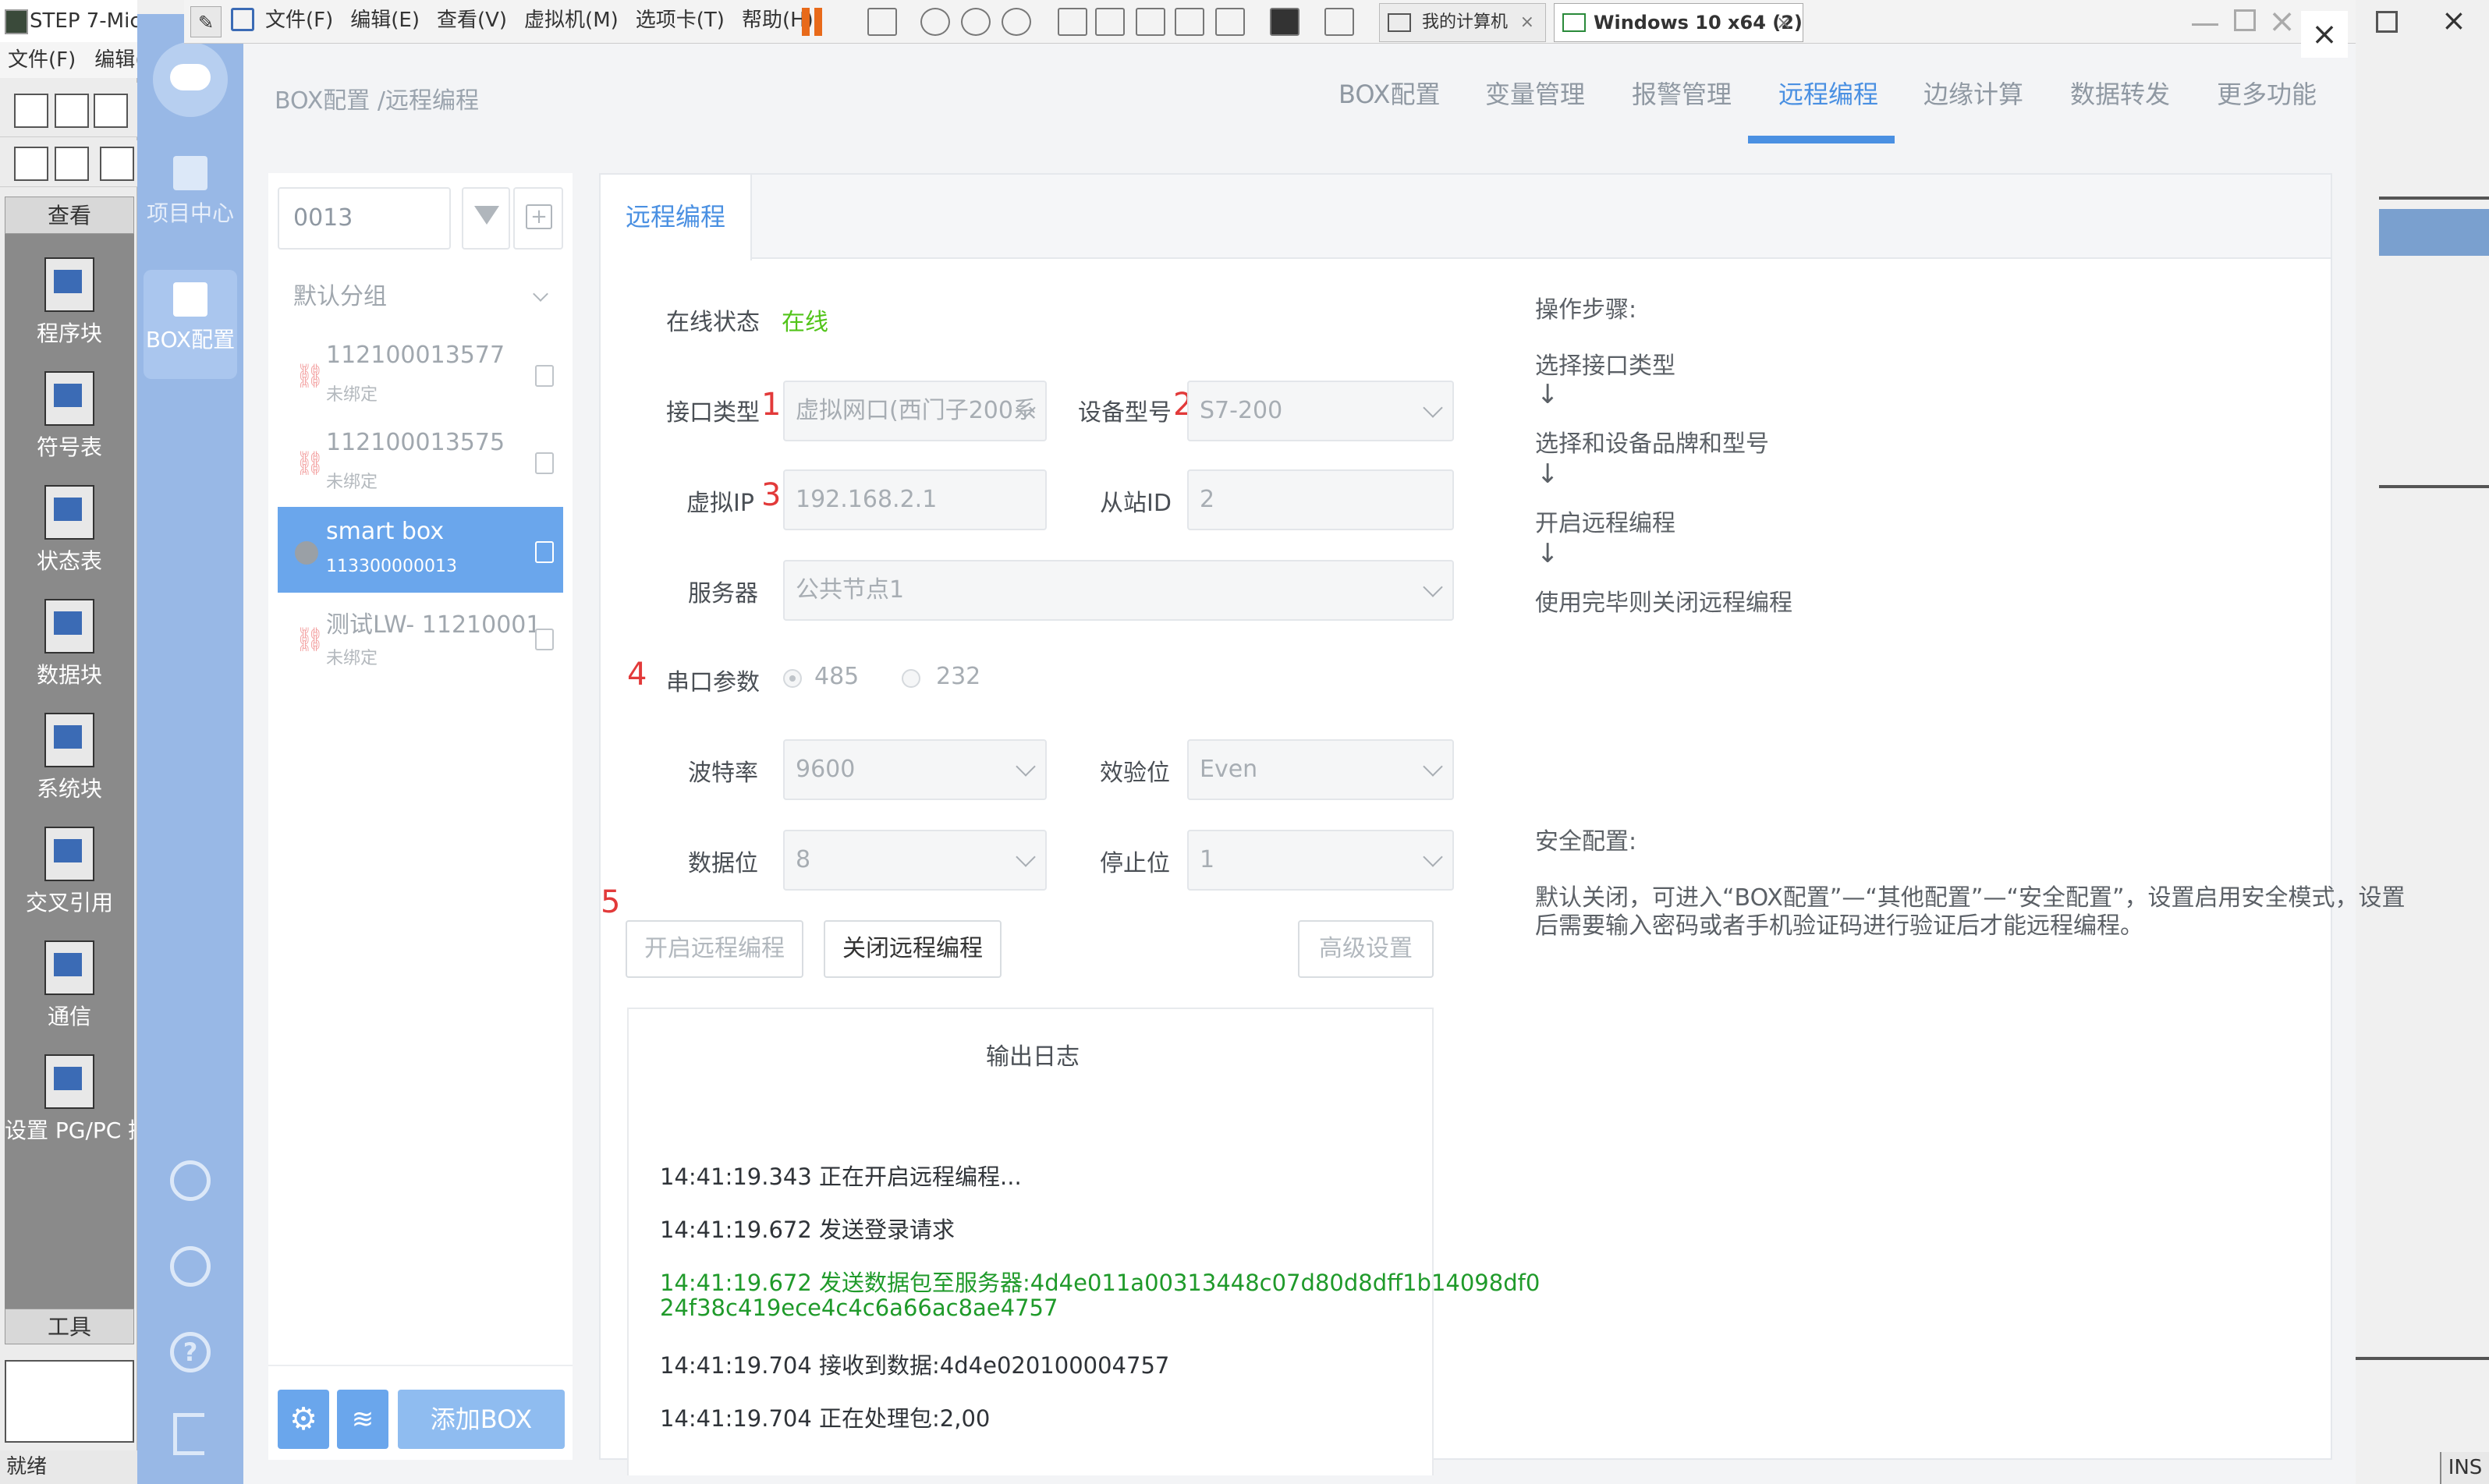  Describe the element at coordinates (882, 22) in the screenshot. I see `send-keys-icon` at that location.